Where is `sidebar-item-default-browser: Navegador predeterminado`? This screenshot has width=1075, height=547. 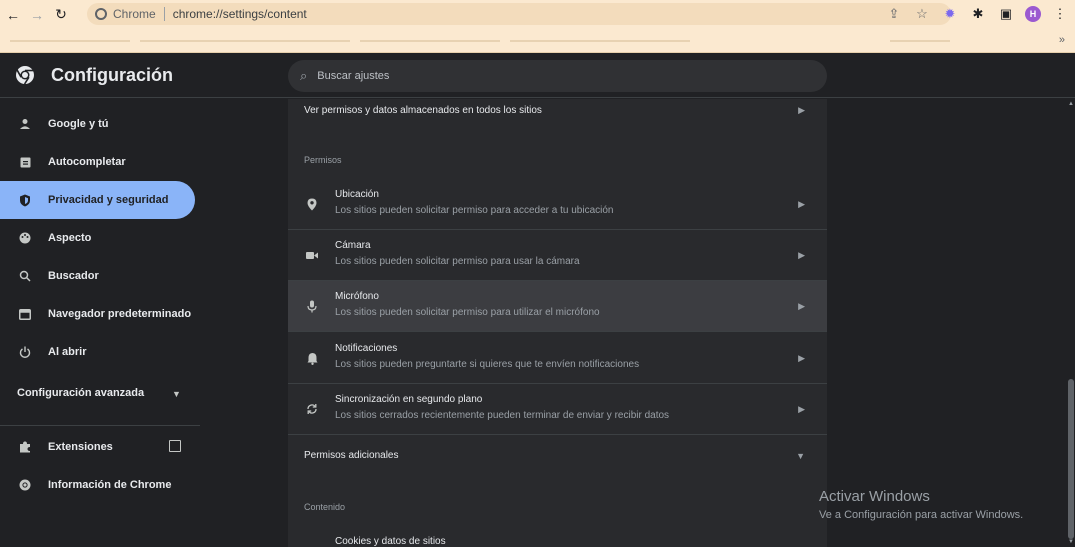
sidebar-item-default-browser: Navegador predeterminado is located at coordinates (97, 314).